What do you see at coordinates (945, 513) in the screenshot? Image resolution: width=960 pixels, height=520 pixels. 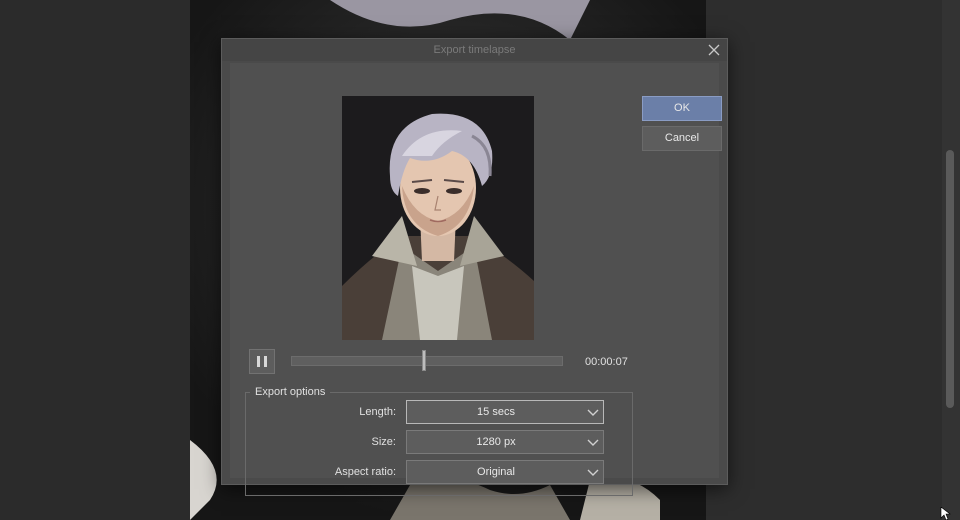 I see `mouse-cursor-icon` at bounding box center [945, 513].